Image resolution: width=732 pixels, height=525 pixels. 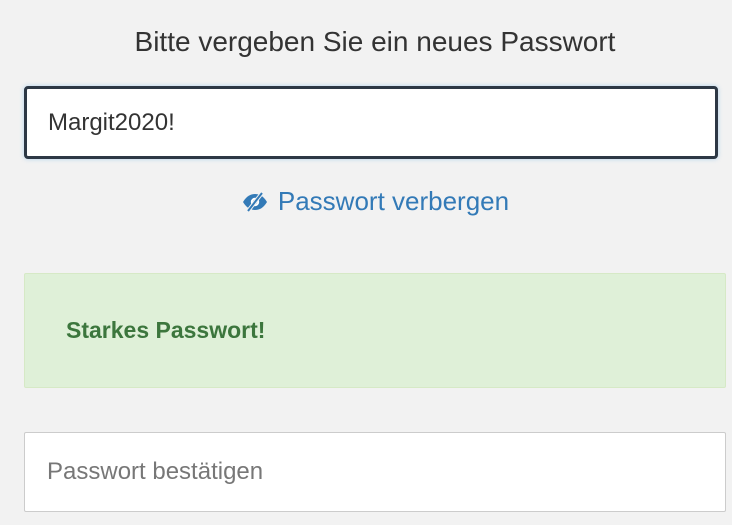 I want to click on password-strength-message: Starkes Passwort!, so click(x=166, y=330).